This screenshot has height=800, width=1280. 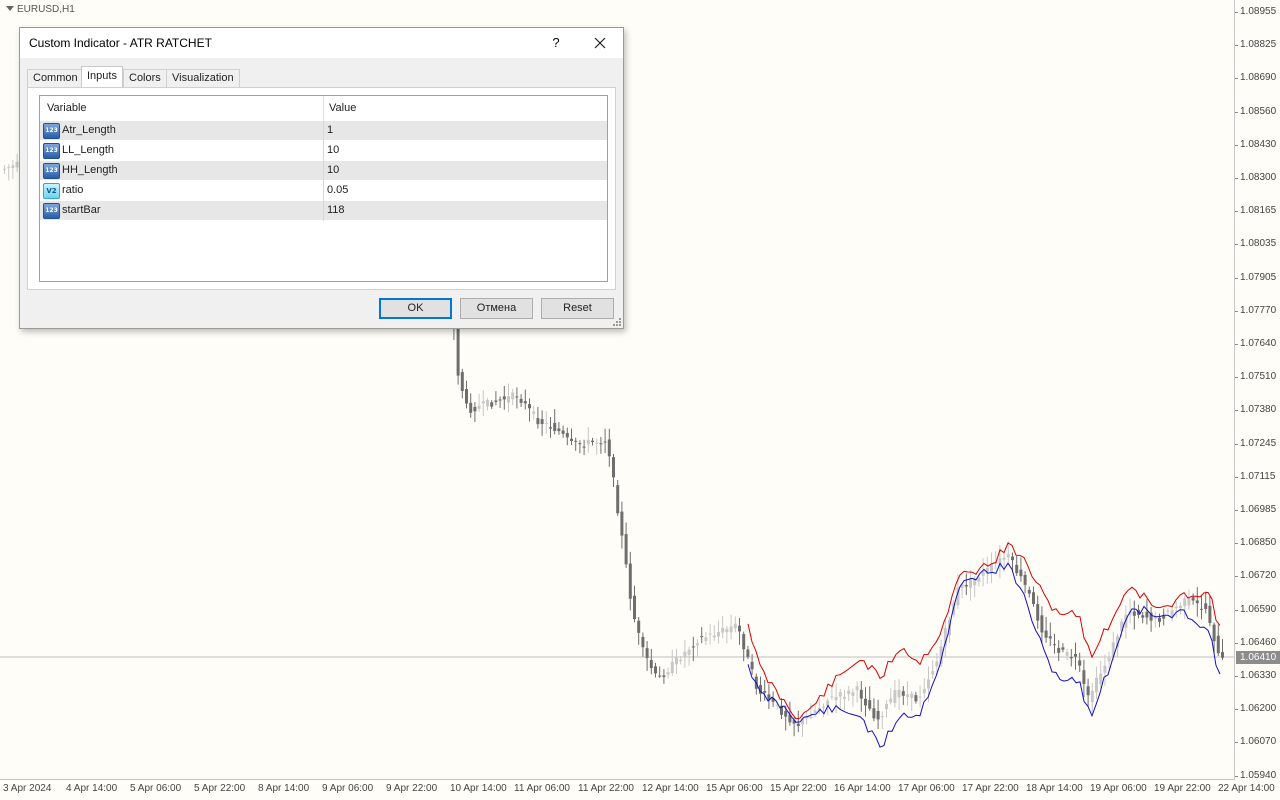 What do you see at coordinates (67, 108) in the screenshot?
I see `column-header-variable: Variable` at bounding box center [67, 108].